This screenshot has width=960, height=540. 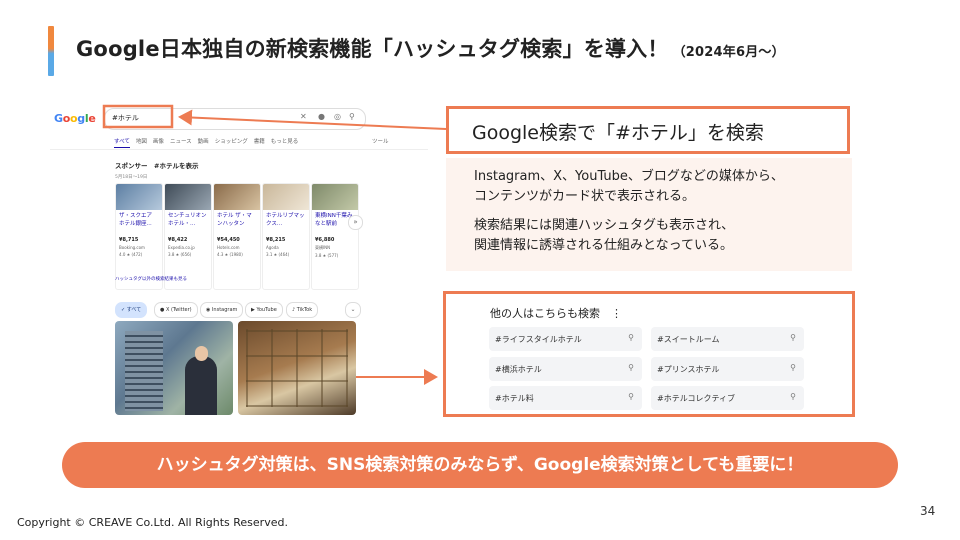 I want to click on chip-instagram: ◉ Instagram, so click(x=222, y=310).